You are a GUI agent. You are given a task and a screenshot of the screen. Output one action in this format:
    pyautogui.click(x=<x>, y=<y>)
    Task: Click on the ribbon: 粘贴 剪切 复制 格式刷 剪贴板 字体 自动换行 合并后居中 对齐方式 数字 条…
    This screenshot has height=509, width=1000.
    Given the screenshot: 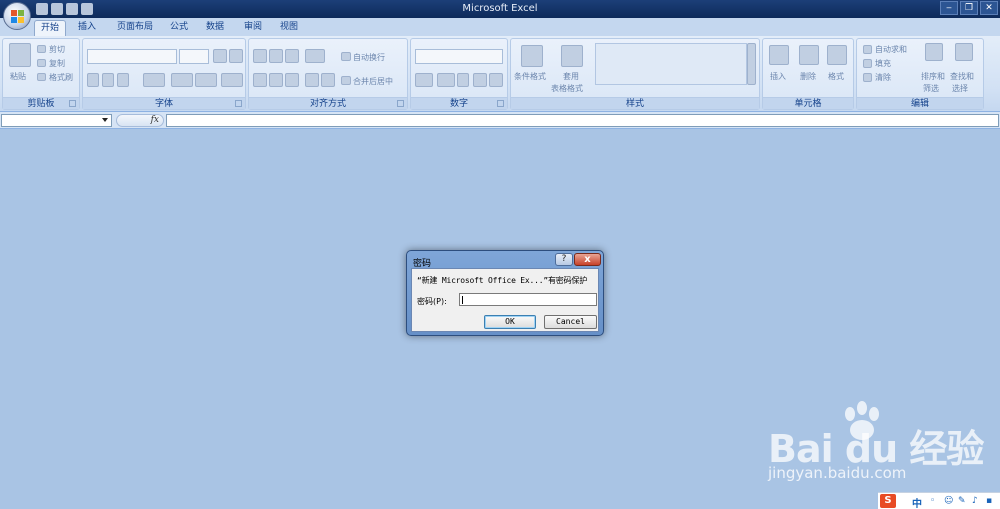 What is the action you would take?
    pyautogui.click(x=500, y=74)
    